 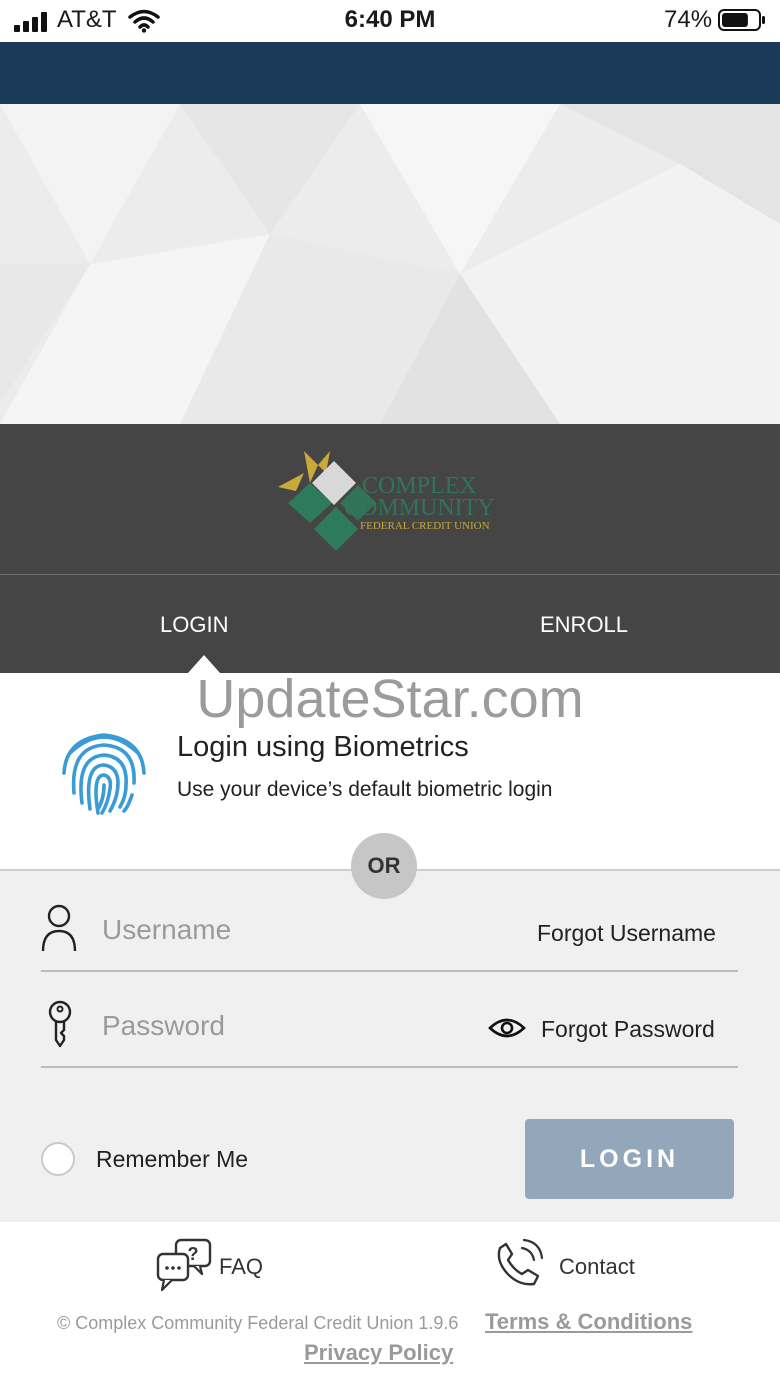 What do you see at coordinates (390, 73) in the screenshot?
I see `top-nav-bar` at bounding box center [390, 73].